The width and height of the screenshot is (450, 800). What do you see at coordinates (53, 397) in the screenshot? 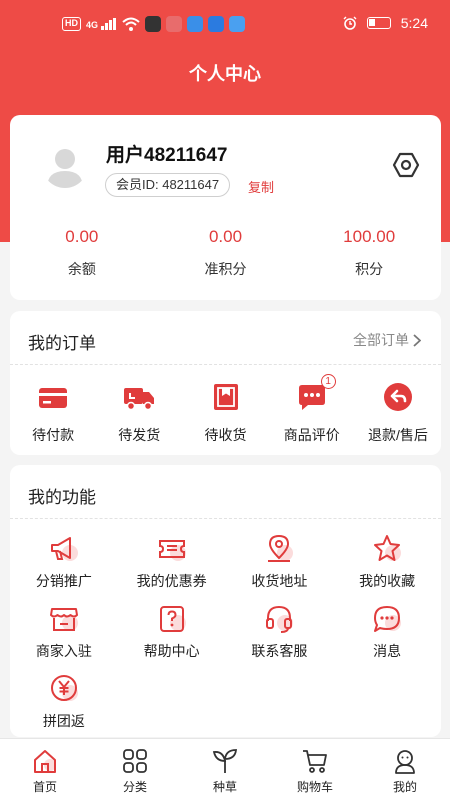
I see `wallet-icon` at bounding box center [53, 397].